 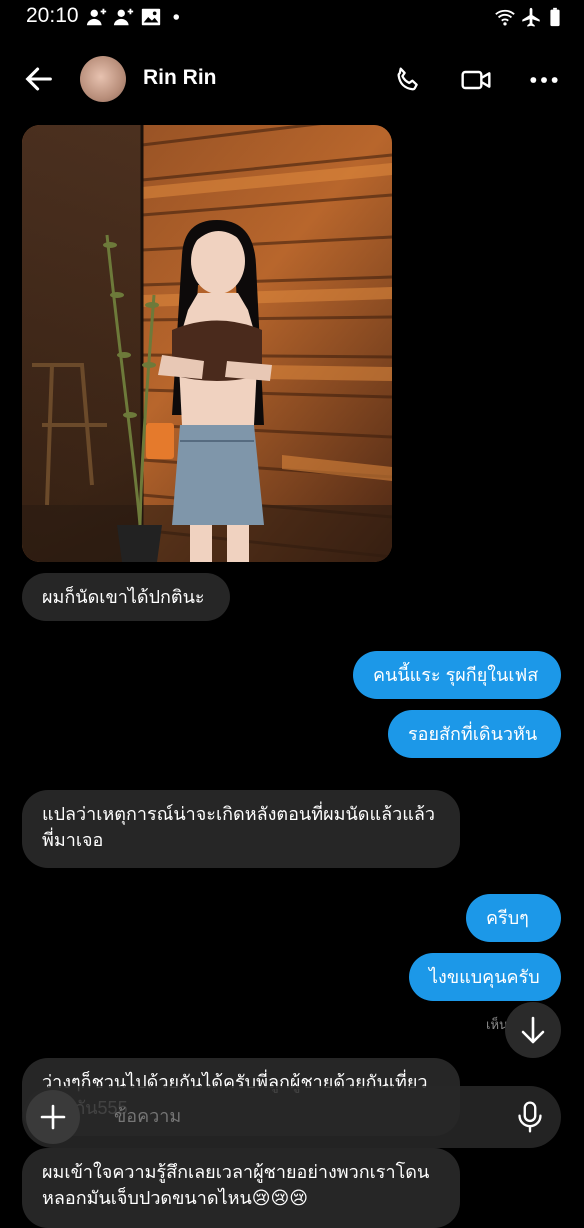 I want to click on message-outgoing: คนนี้แระ รุผกียุในเฟส, so click(x=457, y=675).